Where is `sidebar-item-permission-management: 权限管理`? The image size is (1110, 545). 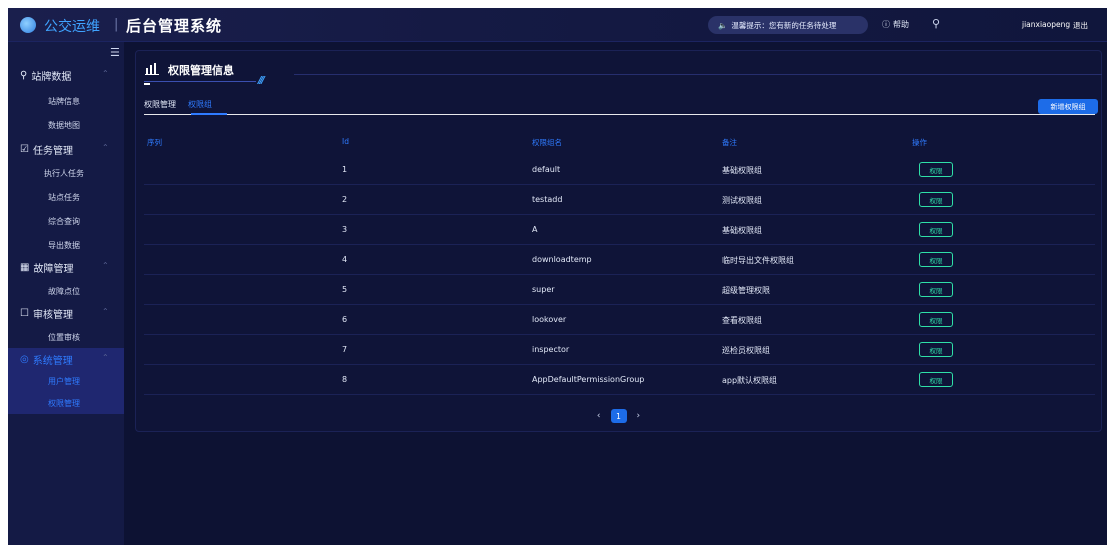
sidebar-item-permission-management: 权限管理 is located at coordinates (66, 403).